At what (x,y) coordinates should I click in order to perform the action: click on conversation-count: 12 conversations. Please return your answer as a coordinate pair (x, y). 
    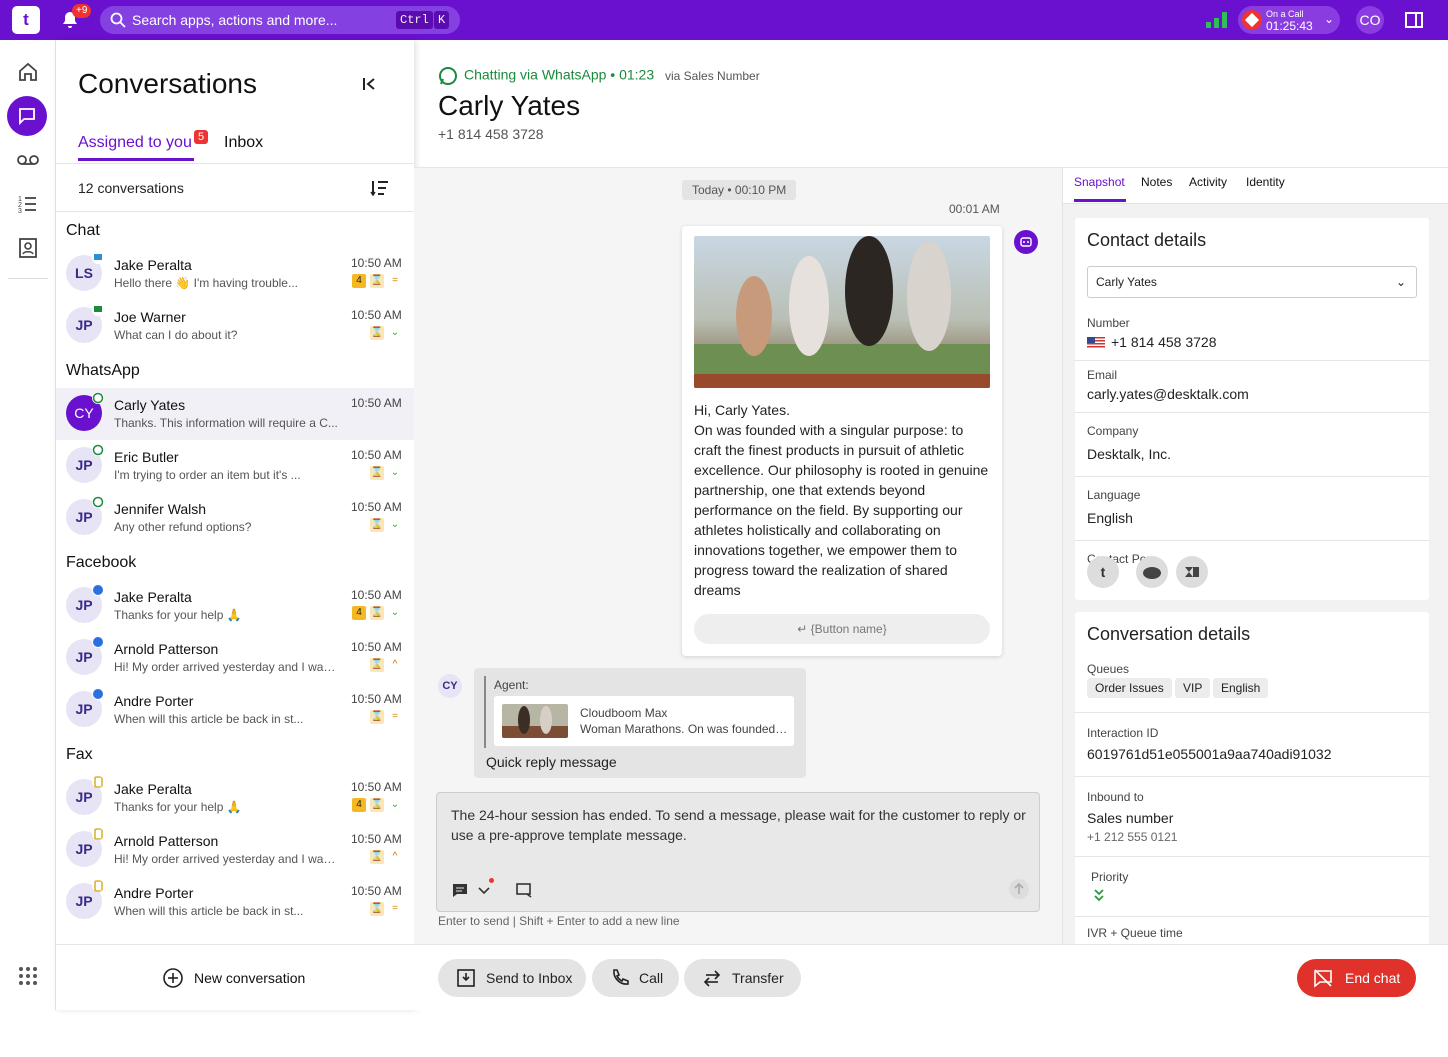
    Looking at the image, I should click on (131, 188).